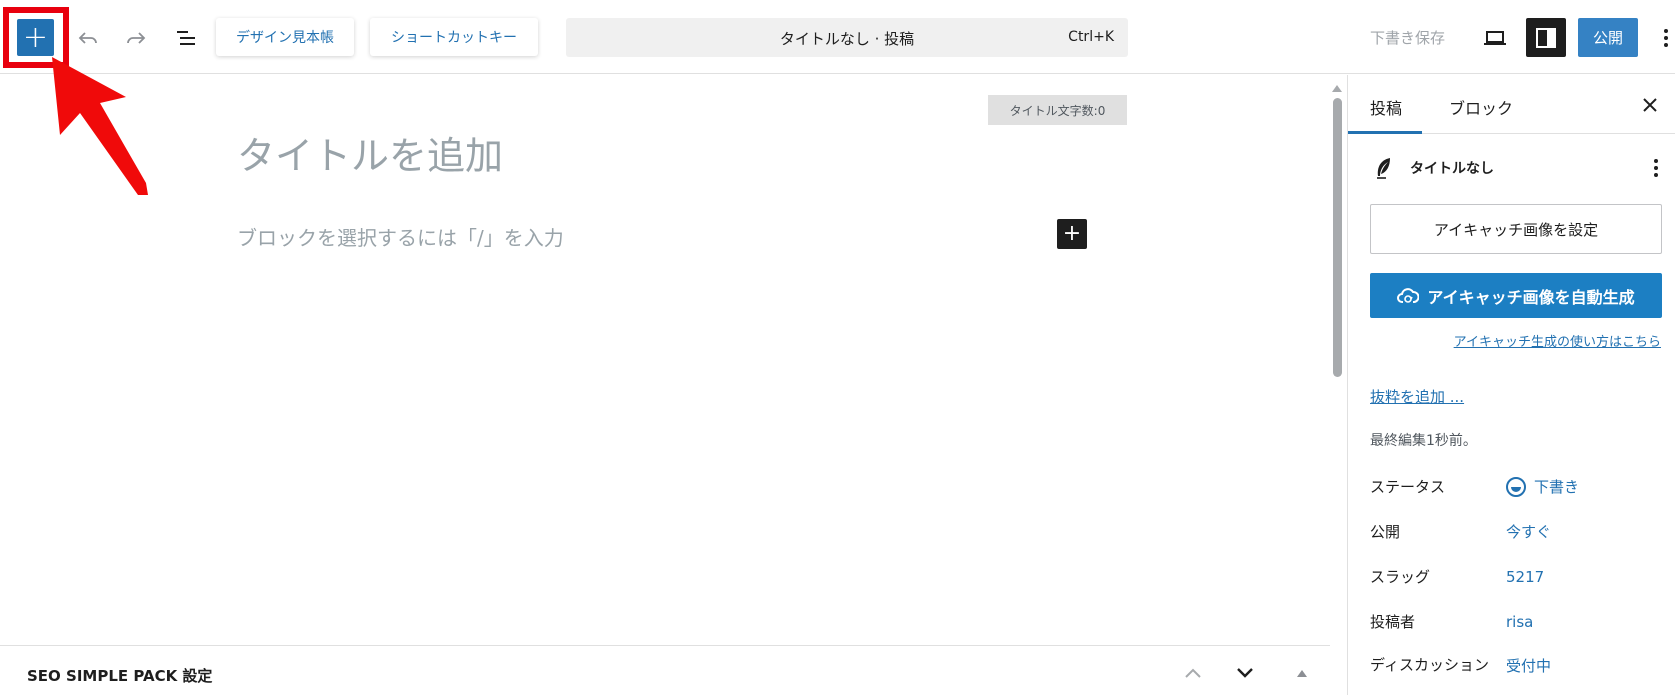 This screenshot has width=1675, height=695. What do you see at coordinates (1407, 37) in the screenshot?
I see `save-draft-button: 下書き保存` at bounding box center [1407, 37].